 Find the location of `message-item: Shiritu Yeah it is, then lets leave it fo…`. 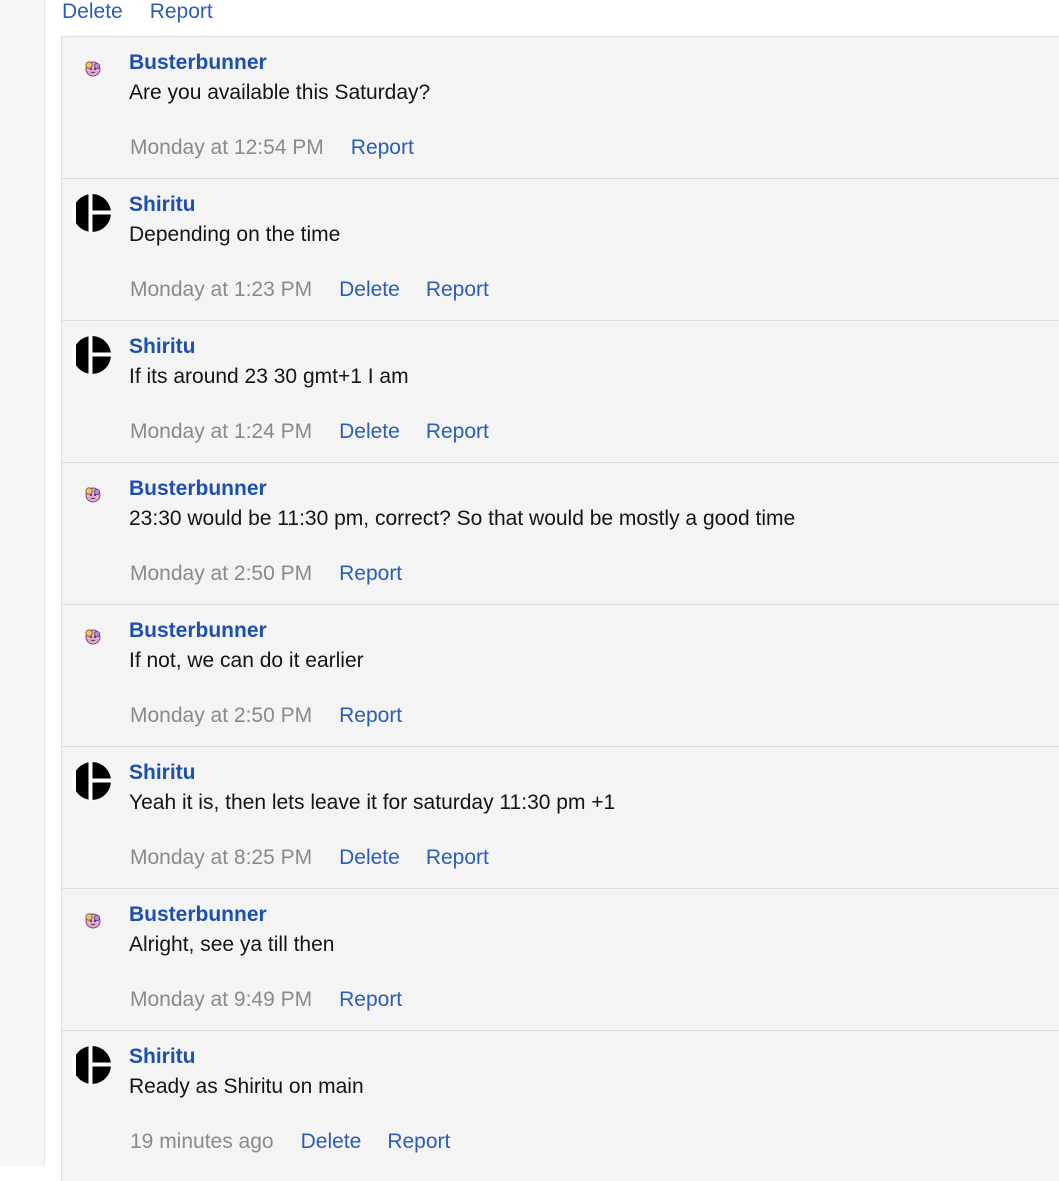

message-item: Shiritu Yeah it is, then lets leave it fo… is located at coordinates (560, 818).